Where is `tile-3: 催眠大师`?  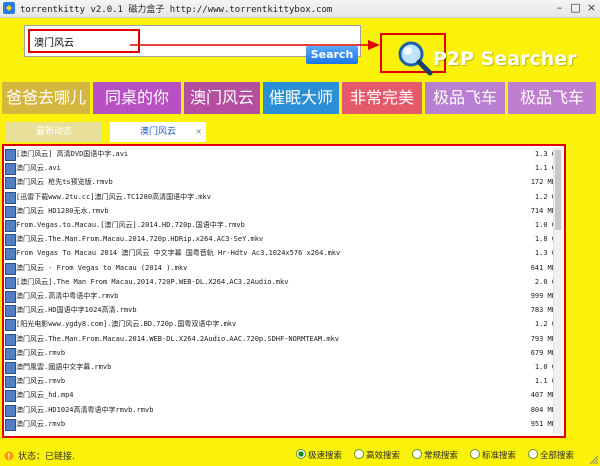
tile-3: 催眠大师 is located at coordinates (301, 98).